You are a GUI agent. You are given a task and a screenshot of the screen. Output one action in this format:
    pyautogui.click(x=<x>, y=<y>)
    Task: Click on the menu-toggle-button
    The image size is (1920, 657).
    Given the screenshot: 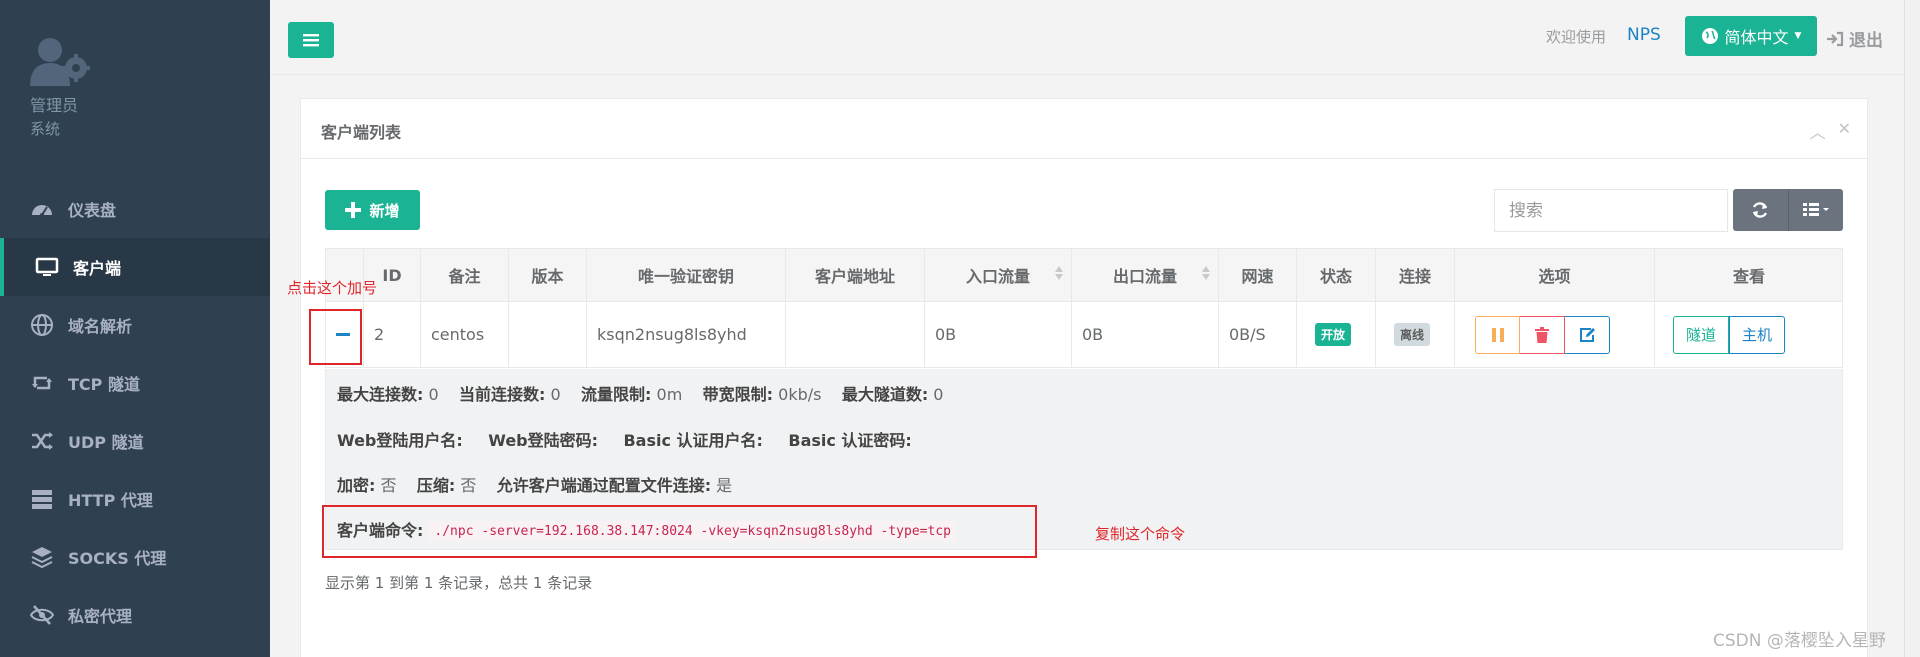 What is the action you would take?
    pyautogui.click(x=311, y=40)
    